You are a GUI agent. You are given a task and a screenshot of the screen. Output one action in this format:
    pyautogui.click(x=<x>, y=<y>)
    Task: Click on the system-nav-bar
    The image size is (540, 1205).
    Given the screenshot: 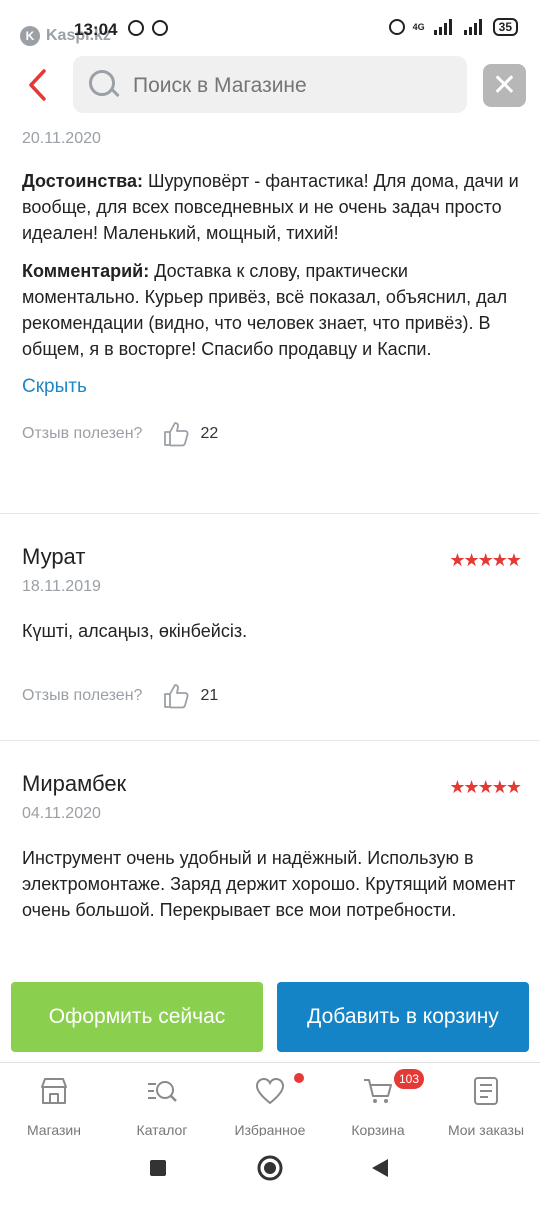 What is the action you would take?
    pyautogui.click(x=270, y=1168)
    